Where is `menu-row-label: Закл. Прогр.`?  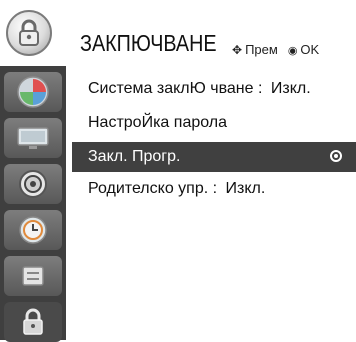
menu-row-label: Закл. Прогр. is located at coordinates (134, 156).